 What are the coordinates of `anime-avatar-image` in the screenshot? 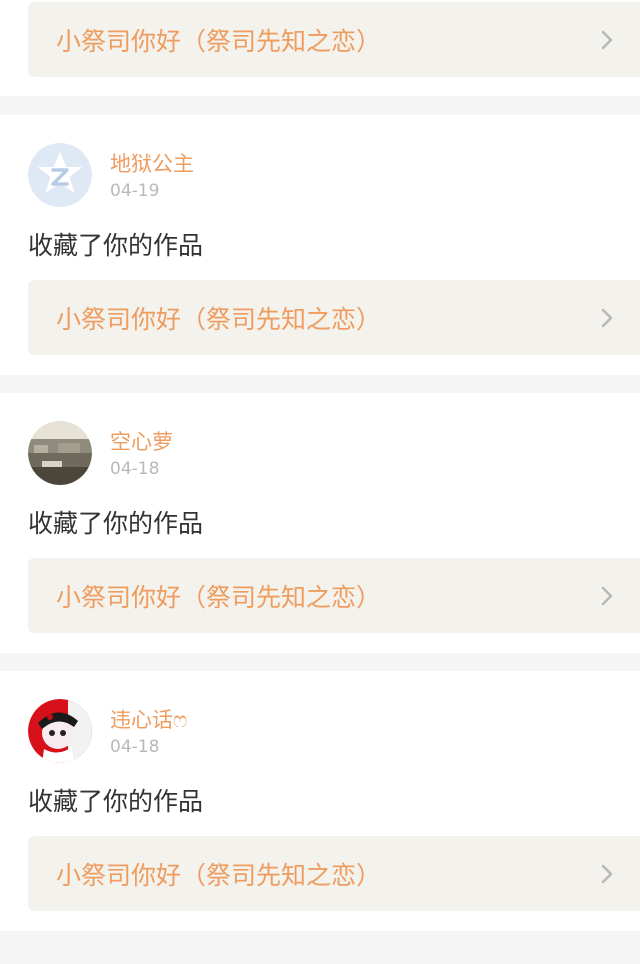 It's located at (60, 731).